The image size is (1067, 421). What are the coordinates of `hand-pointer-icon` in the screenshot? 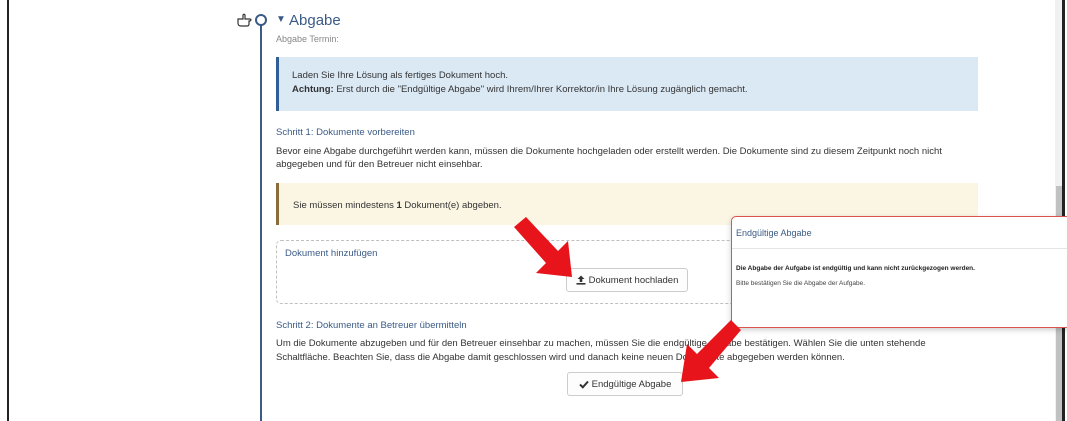 It's located at (244, 20).